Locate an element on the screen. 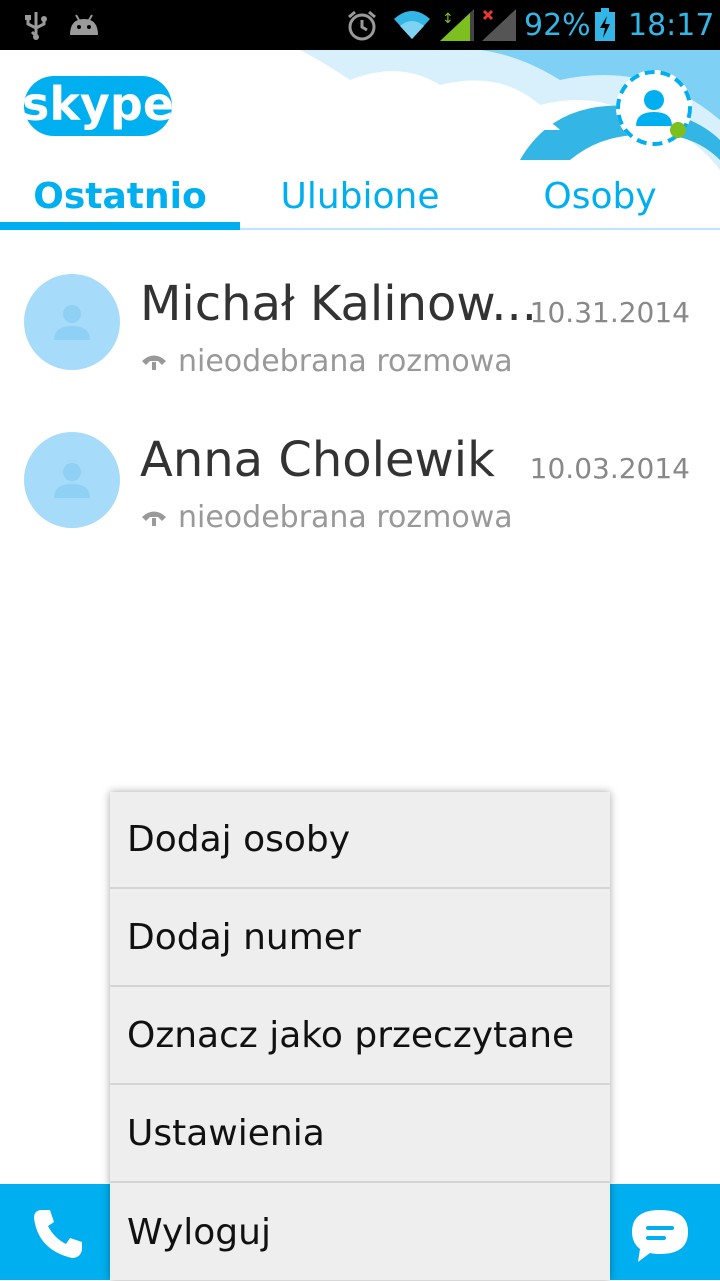 The width and height of the screenshot is (720, 1281). active-tab-indicator is located at coordinates (120, 226).